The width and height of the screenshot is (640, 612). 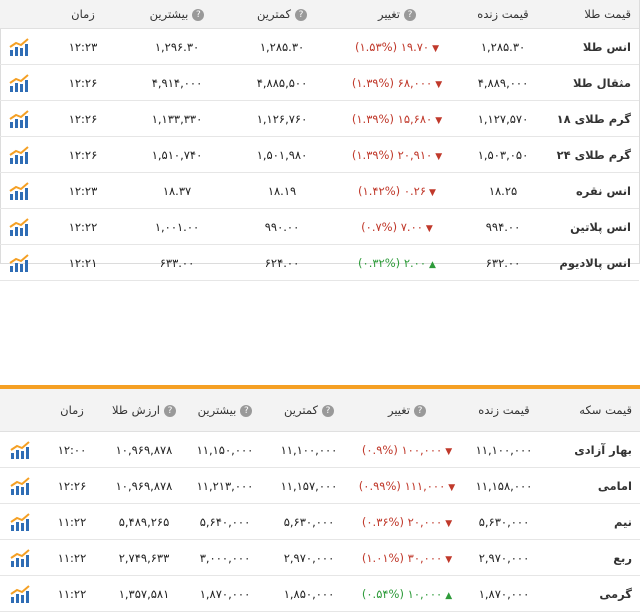 I want to click on time-value: ۱۲:۲۶, so click(x=83, y=154).